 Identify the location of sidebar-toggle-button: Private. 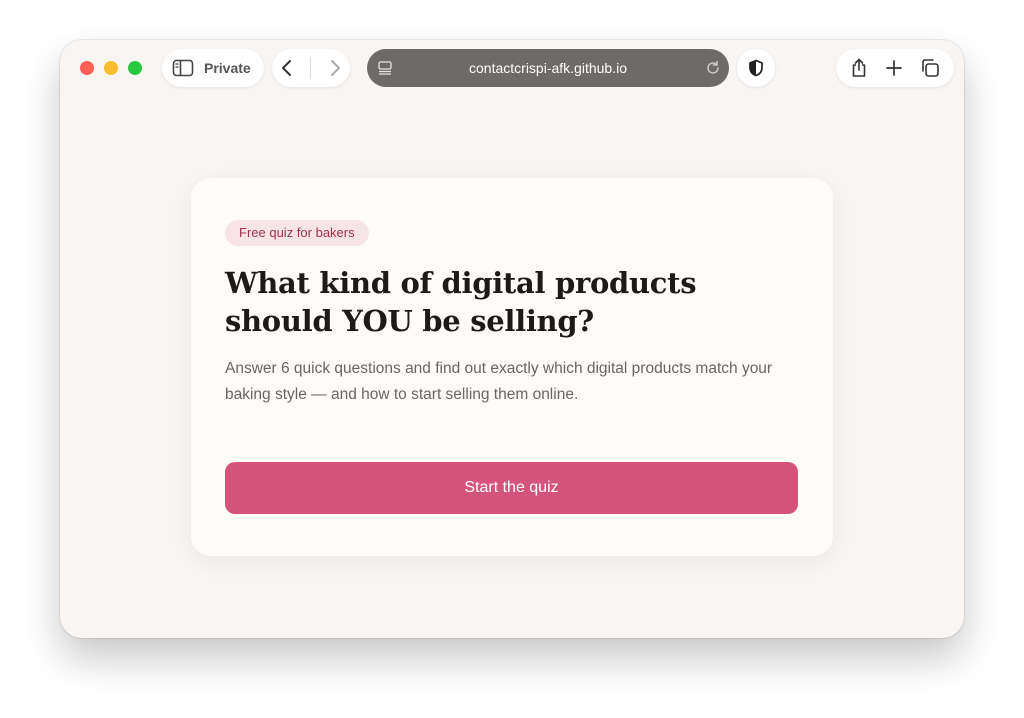
(213, 68).